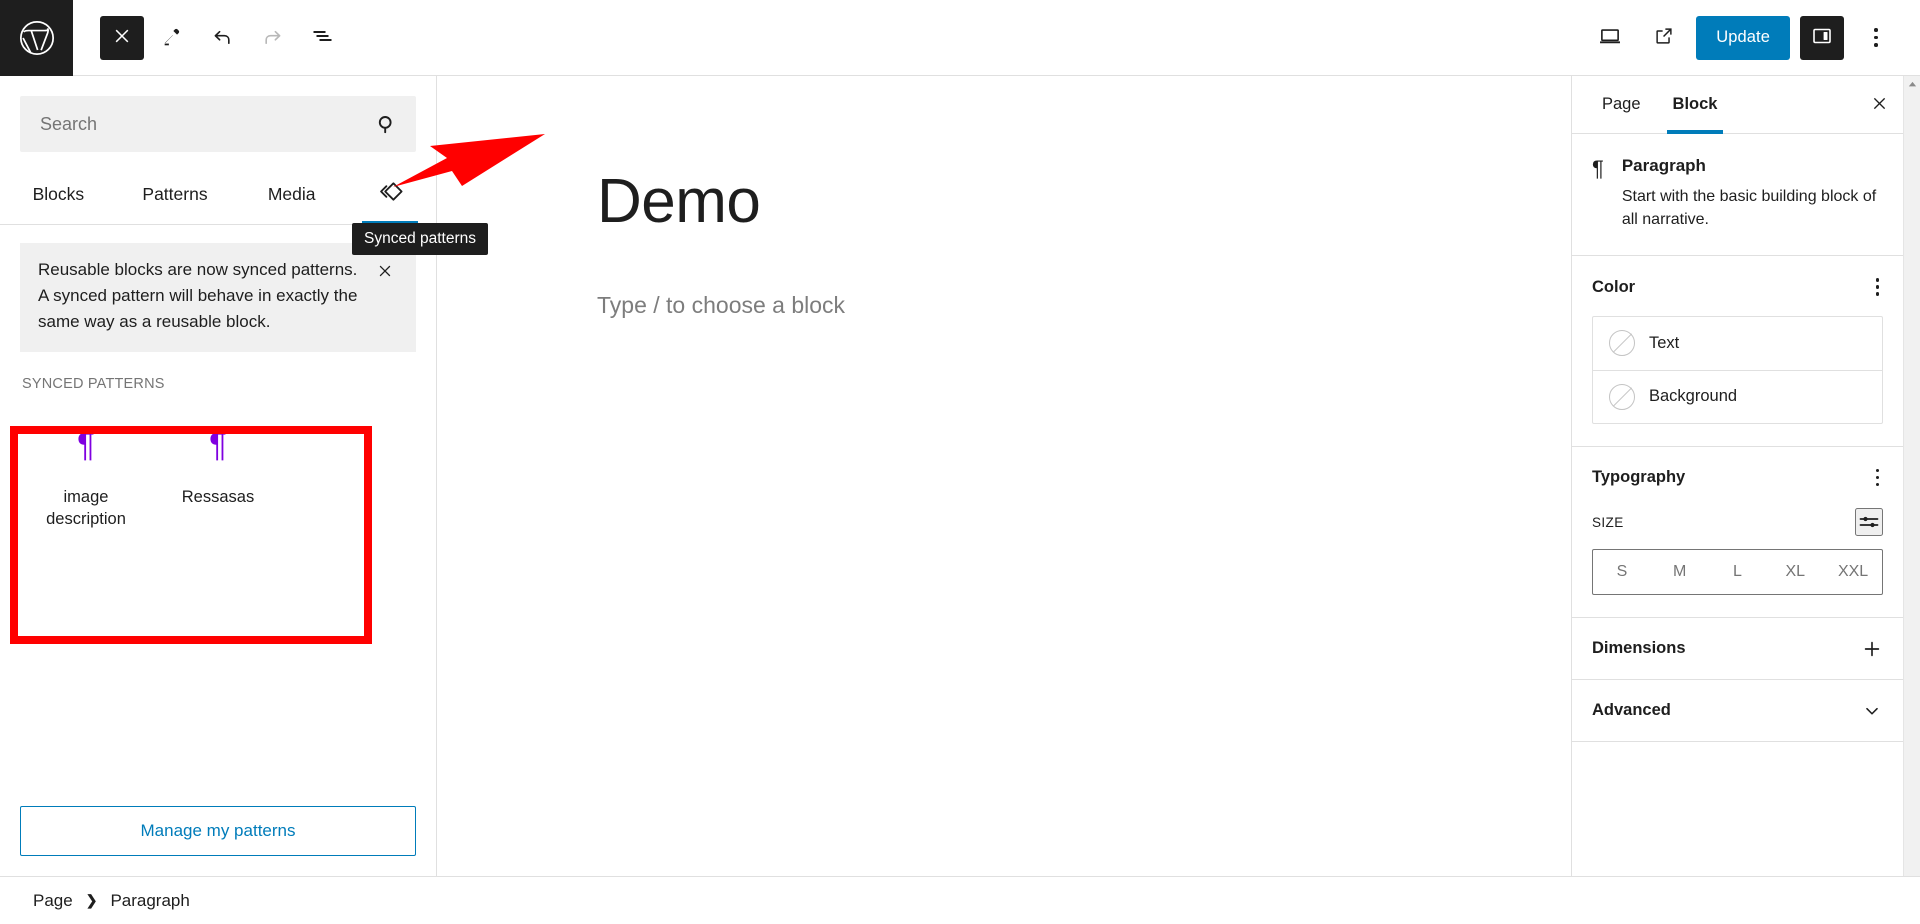 The height and width of the screenshot is (924, 1920). I want to click on toolbar-right-group: Update, so click(1754, 37).